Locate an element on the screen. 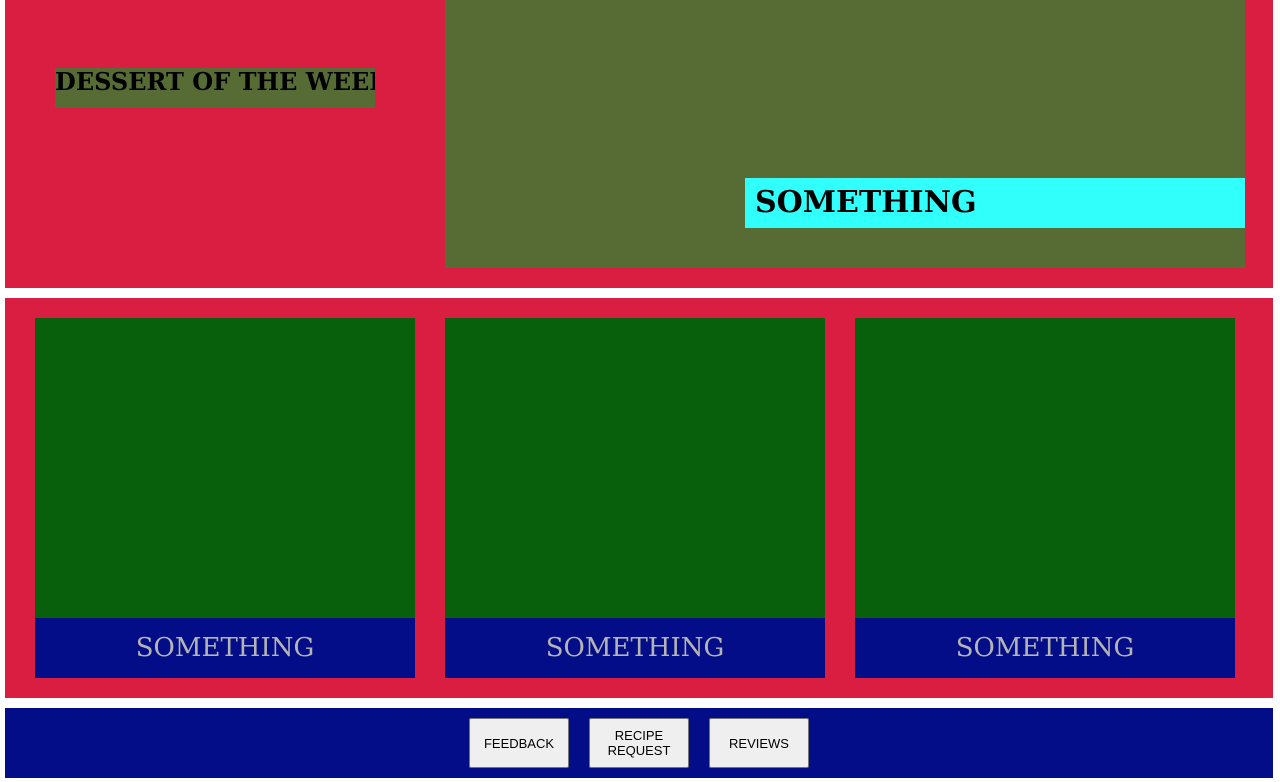 This screenshot has width=1280, height=782. recipe-request-button: RECIPE REQUEST is located at coordinates (639, 743).